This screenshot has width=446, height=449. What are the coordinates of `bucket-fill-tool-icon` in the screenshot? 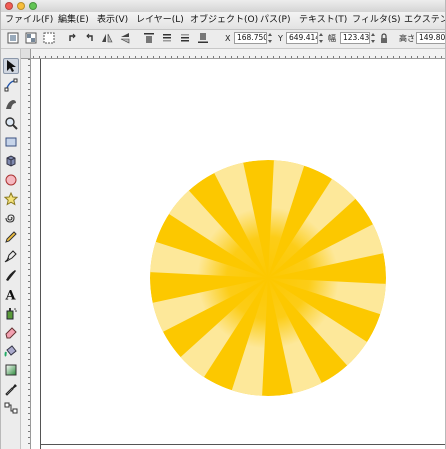 It's located at (11, 351).